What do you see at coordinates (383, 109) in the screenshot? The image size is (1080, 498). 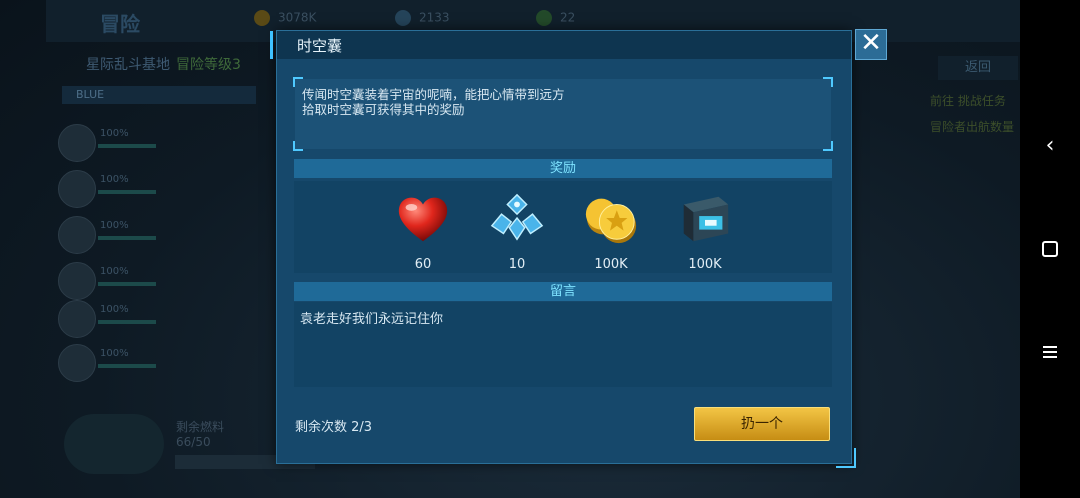 I see `description-line: 拾取时空囊可获得其中的奖励` at bounding box center [383, 109].